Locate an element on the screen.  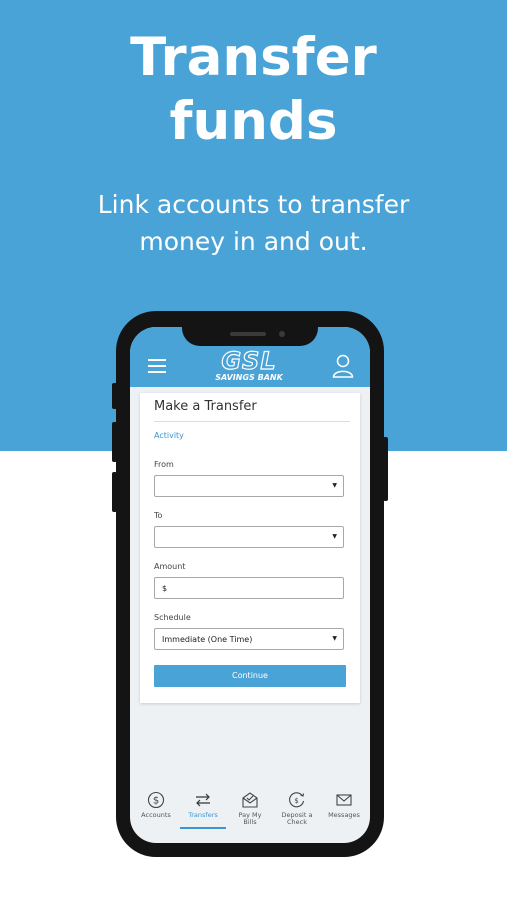
transfer-arrows-icon is located at coordinates (203, 800).